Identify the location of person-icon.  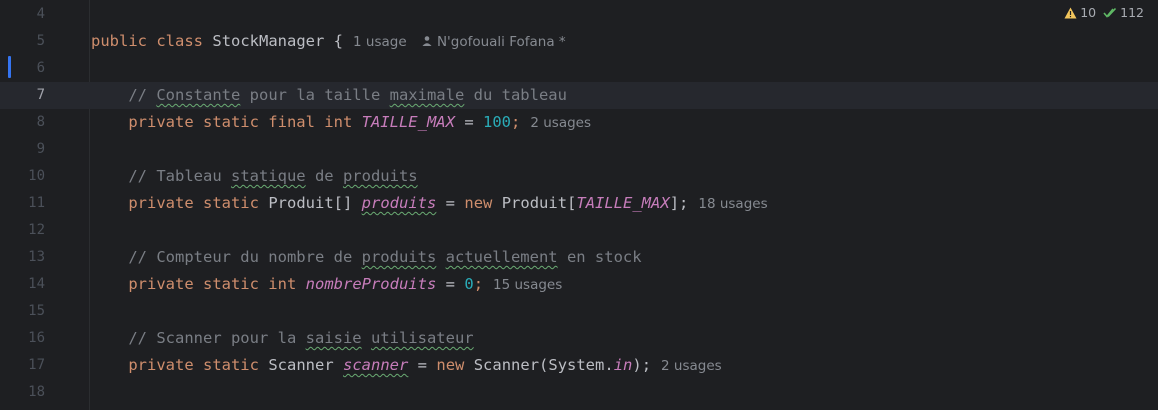
(427, 41).